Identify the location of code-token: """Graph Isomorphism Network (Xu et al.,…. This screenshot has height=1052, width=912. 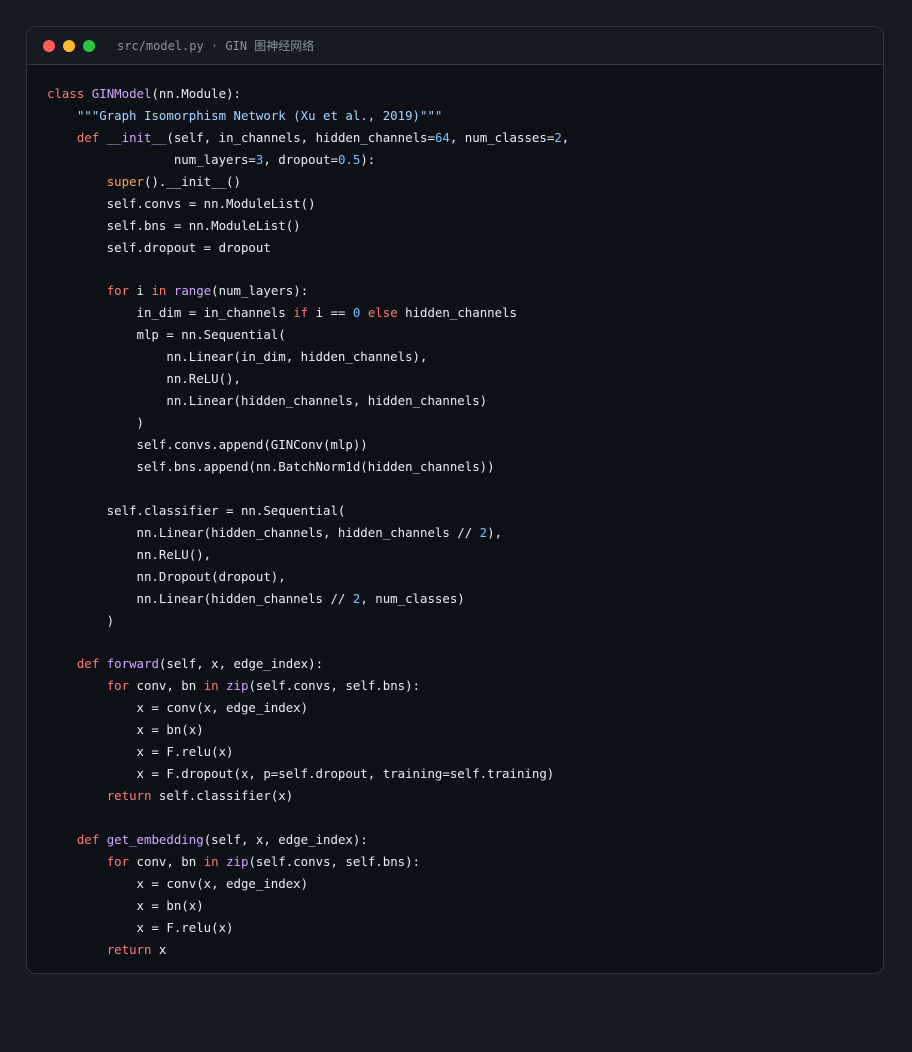
(259, 115).